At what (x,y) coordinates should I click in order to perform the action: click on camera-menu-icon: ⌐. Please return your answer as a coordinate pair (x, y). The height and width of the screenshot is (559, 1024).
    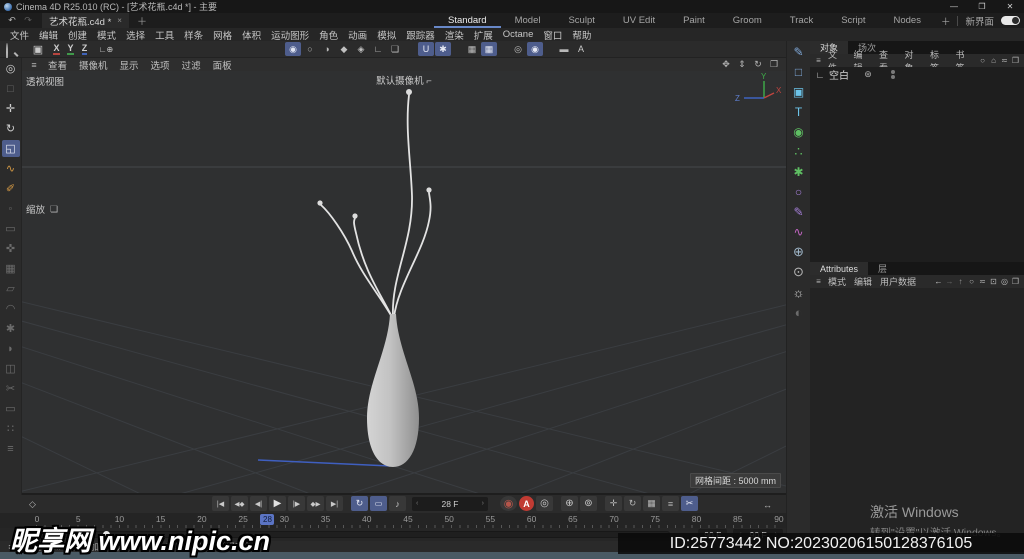
    Looking at the image, I should click on (429, 81).